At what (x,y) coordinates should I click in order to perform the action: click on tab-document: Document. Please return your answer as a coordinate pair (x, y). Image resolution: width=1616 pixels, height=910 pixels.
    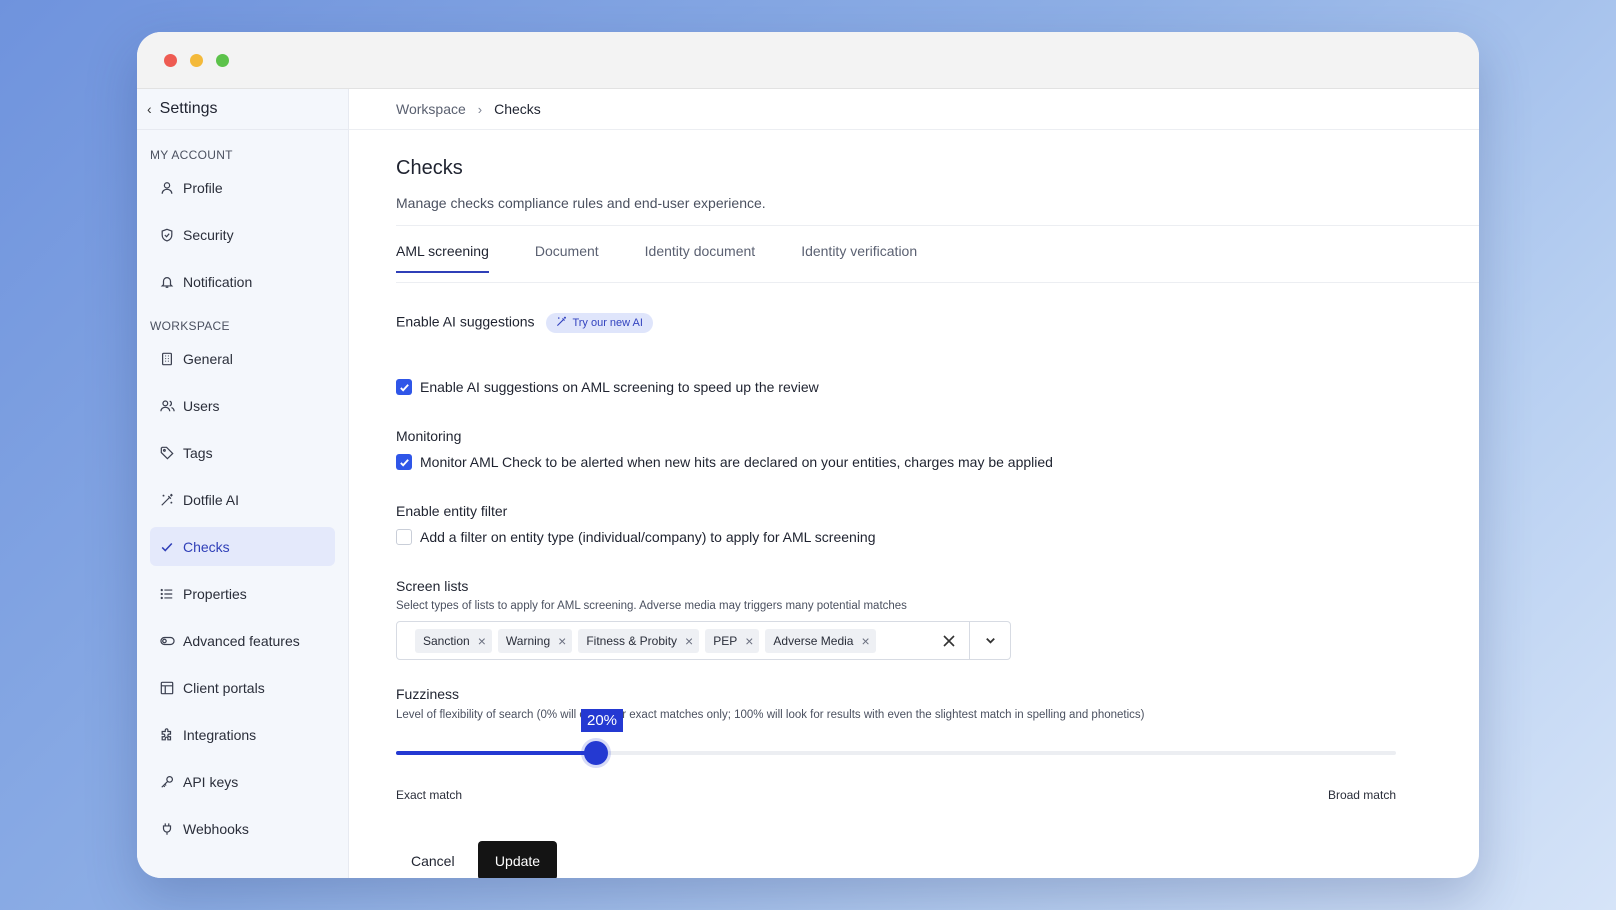
    Looking at the image, I should click on (567, 258).